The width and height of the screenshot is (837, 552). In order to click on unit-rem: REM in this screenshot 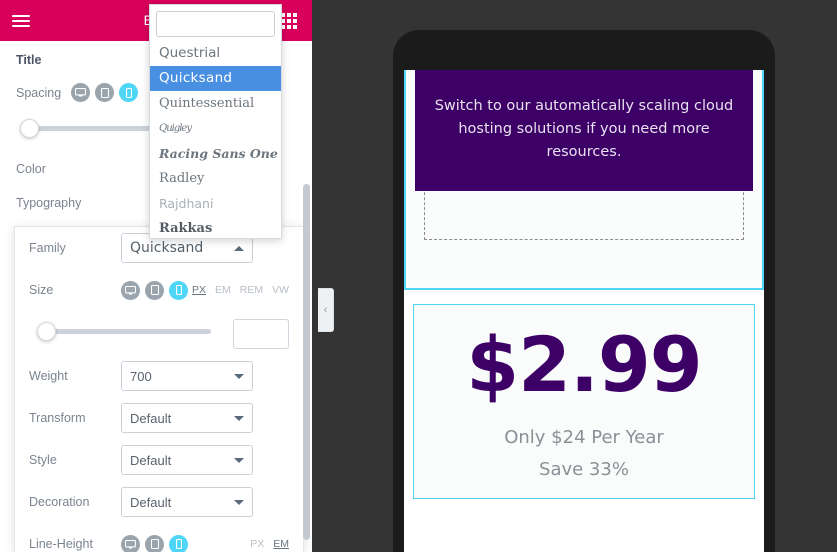, I will do `click(251, 290)`.